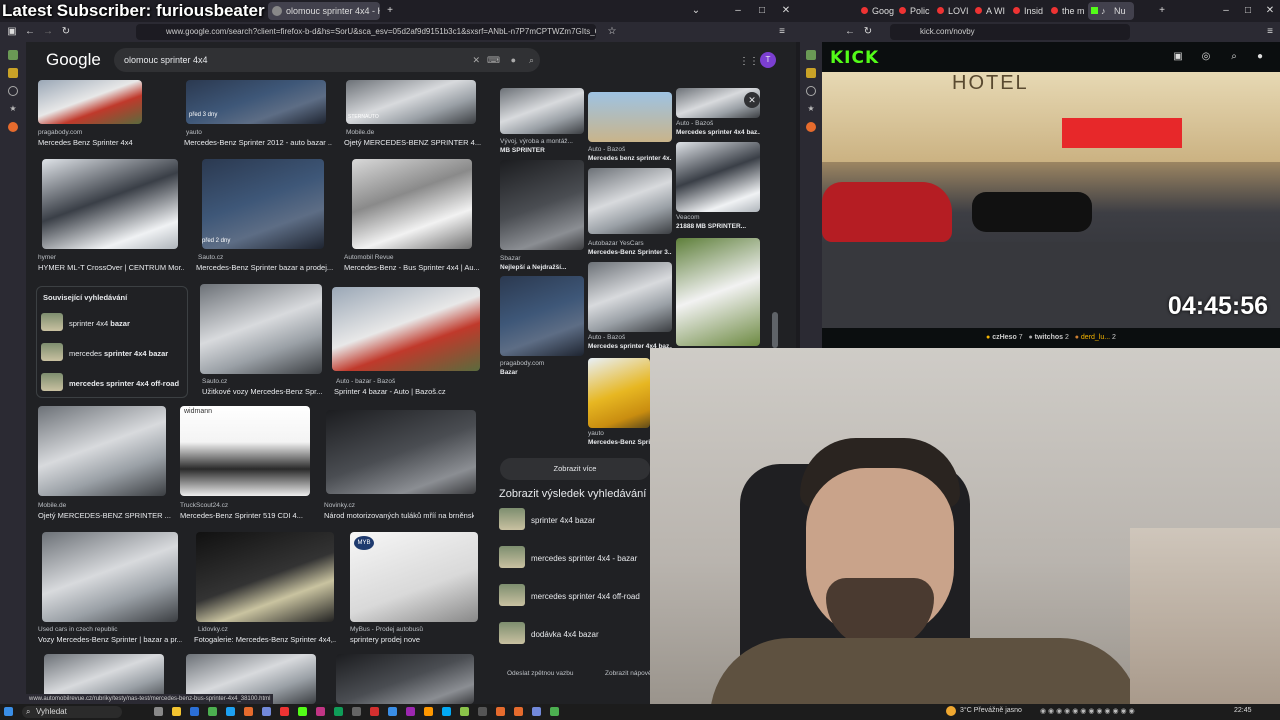 Image resolution: width=1280 pixels, height=720 pixels. Describe the element at coordinates (1243, 710) in the screenshot. I see `clock: 22:45` at that location.